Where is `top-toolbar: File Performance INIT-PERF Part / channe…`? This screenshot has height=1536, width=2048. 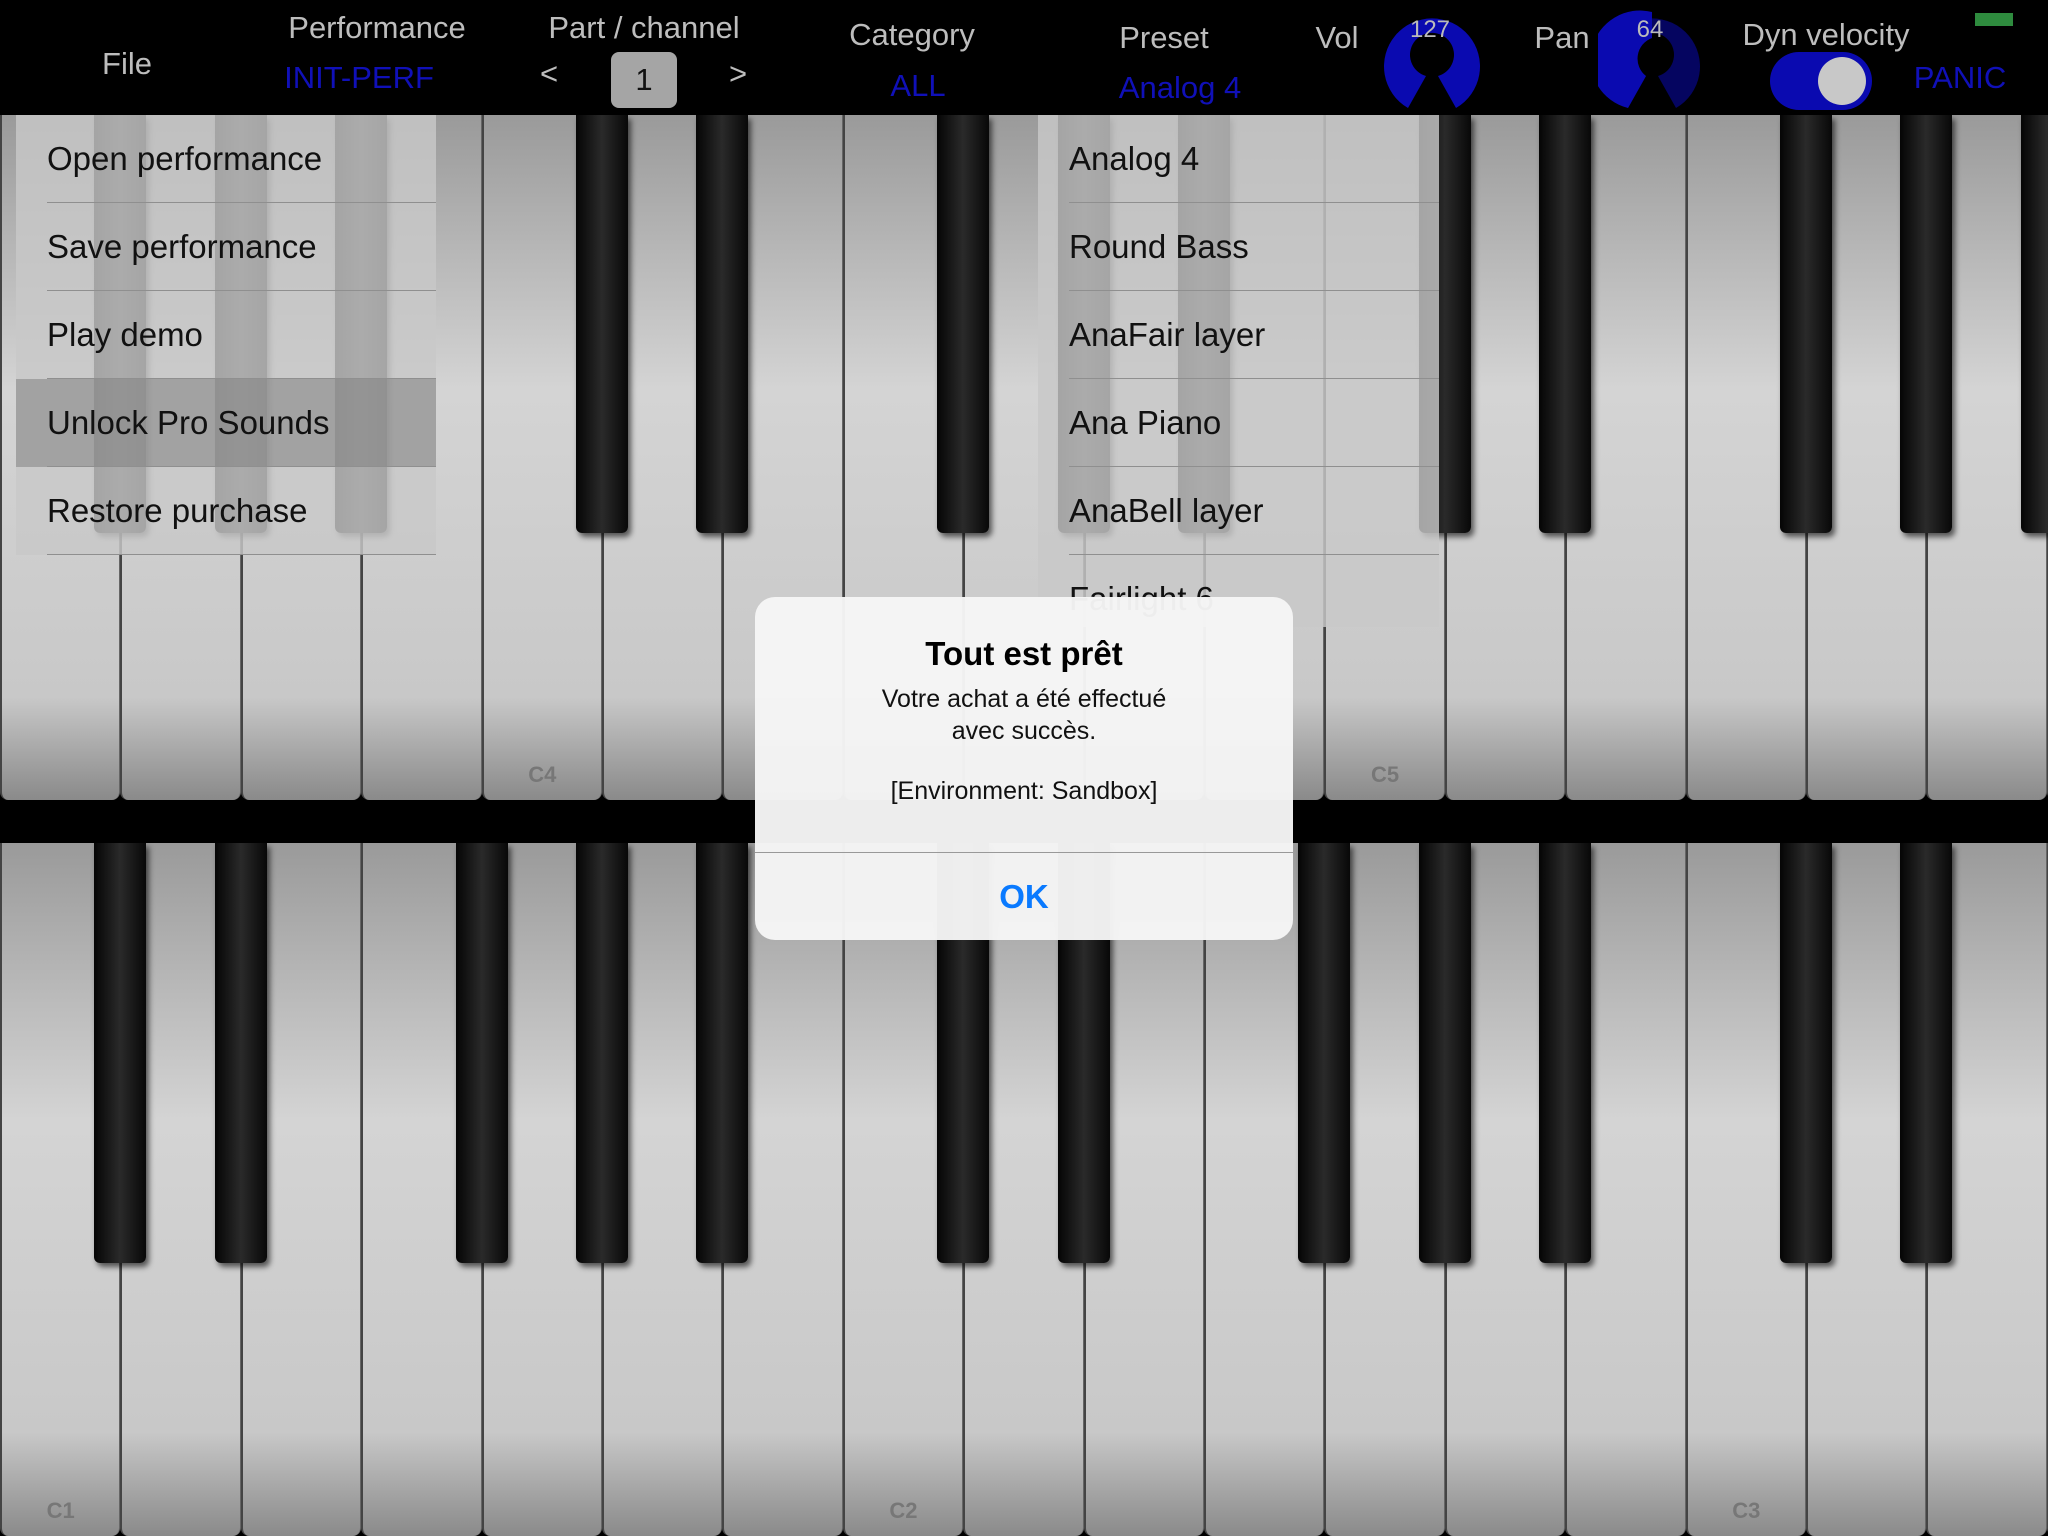 top-toolbar: File Performance INIT-PERF Part / channe… is located at coordinates (1024, 57).